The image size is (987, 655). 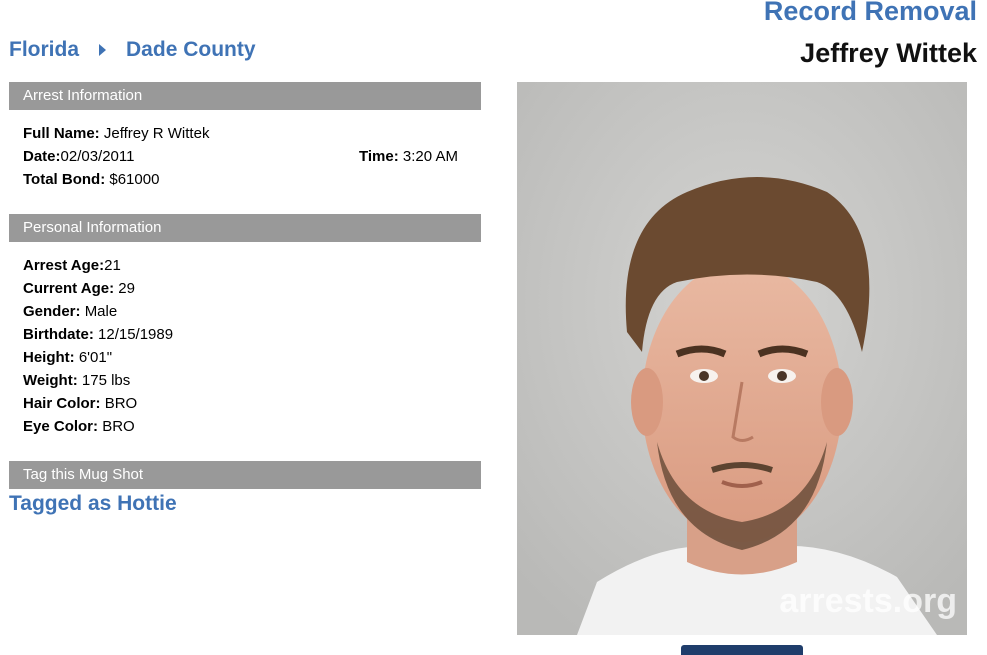 I want to click on arrest-age-row: Arrest Age:21, so click(x=98, y=265).